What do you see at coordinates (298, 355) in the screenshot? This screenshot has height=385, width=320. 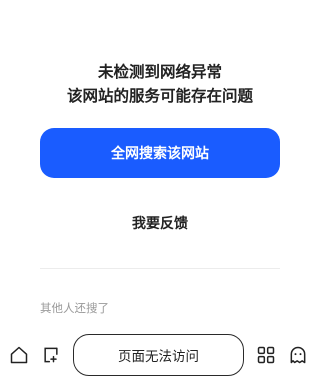 I see `ghost-icon` at bounding box center [298, 355].